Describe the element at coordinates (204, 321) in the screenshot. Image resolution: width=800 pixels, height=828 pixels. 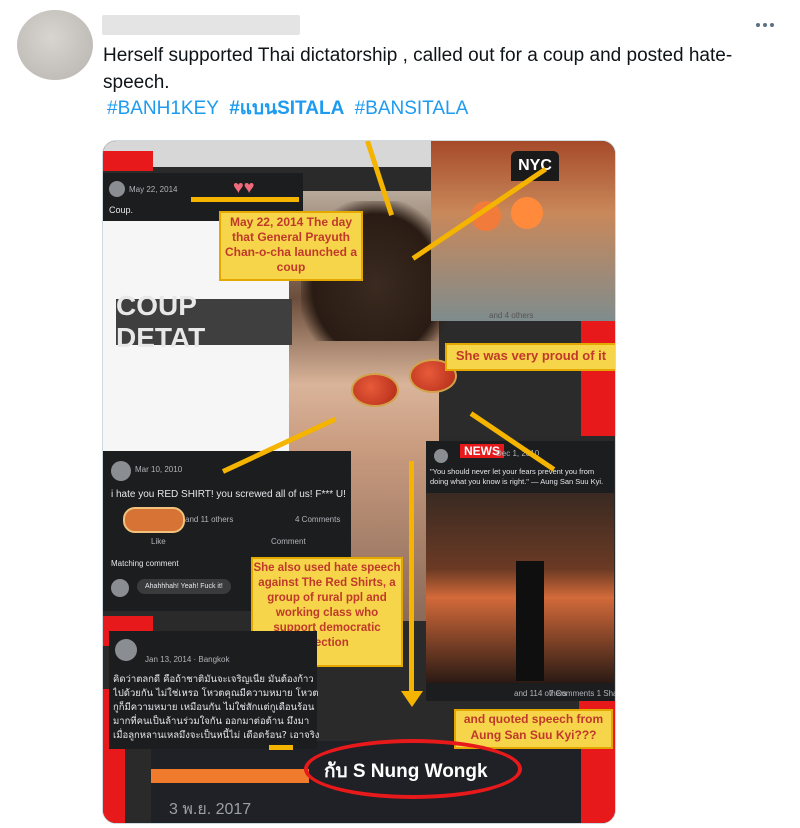
I see `coup-label: COUP DETAT` at that location.